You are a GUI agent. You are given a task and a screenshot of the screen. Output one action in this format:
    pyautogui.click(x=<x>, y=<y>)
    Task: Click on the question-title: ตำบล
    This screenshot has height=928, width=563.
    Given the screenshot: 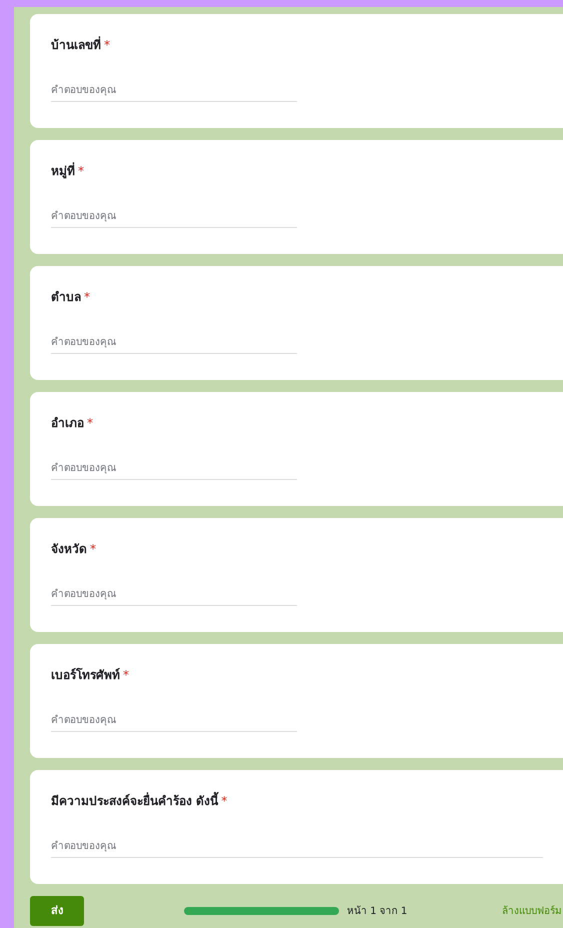 What is the action you would take?
    pyautogui.click(x=66, y=297)
    